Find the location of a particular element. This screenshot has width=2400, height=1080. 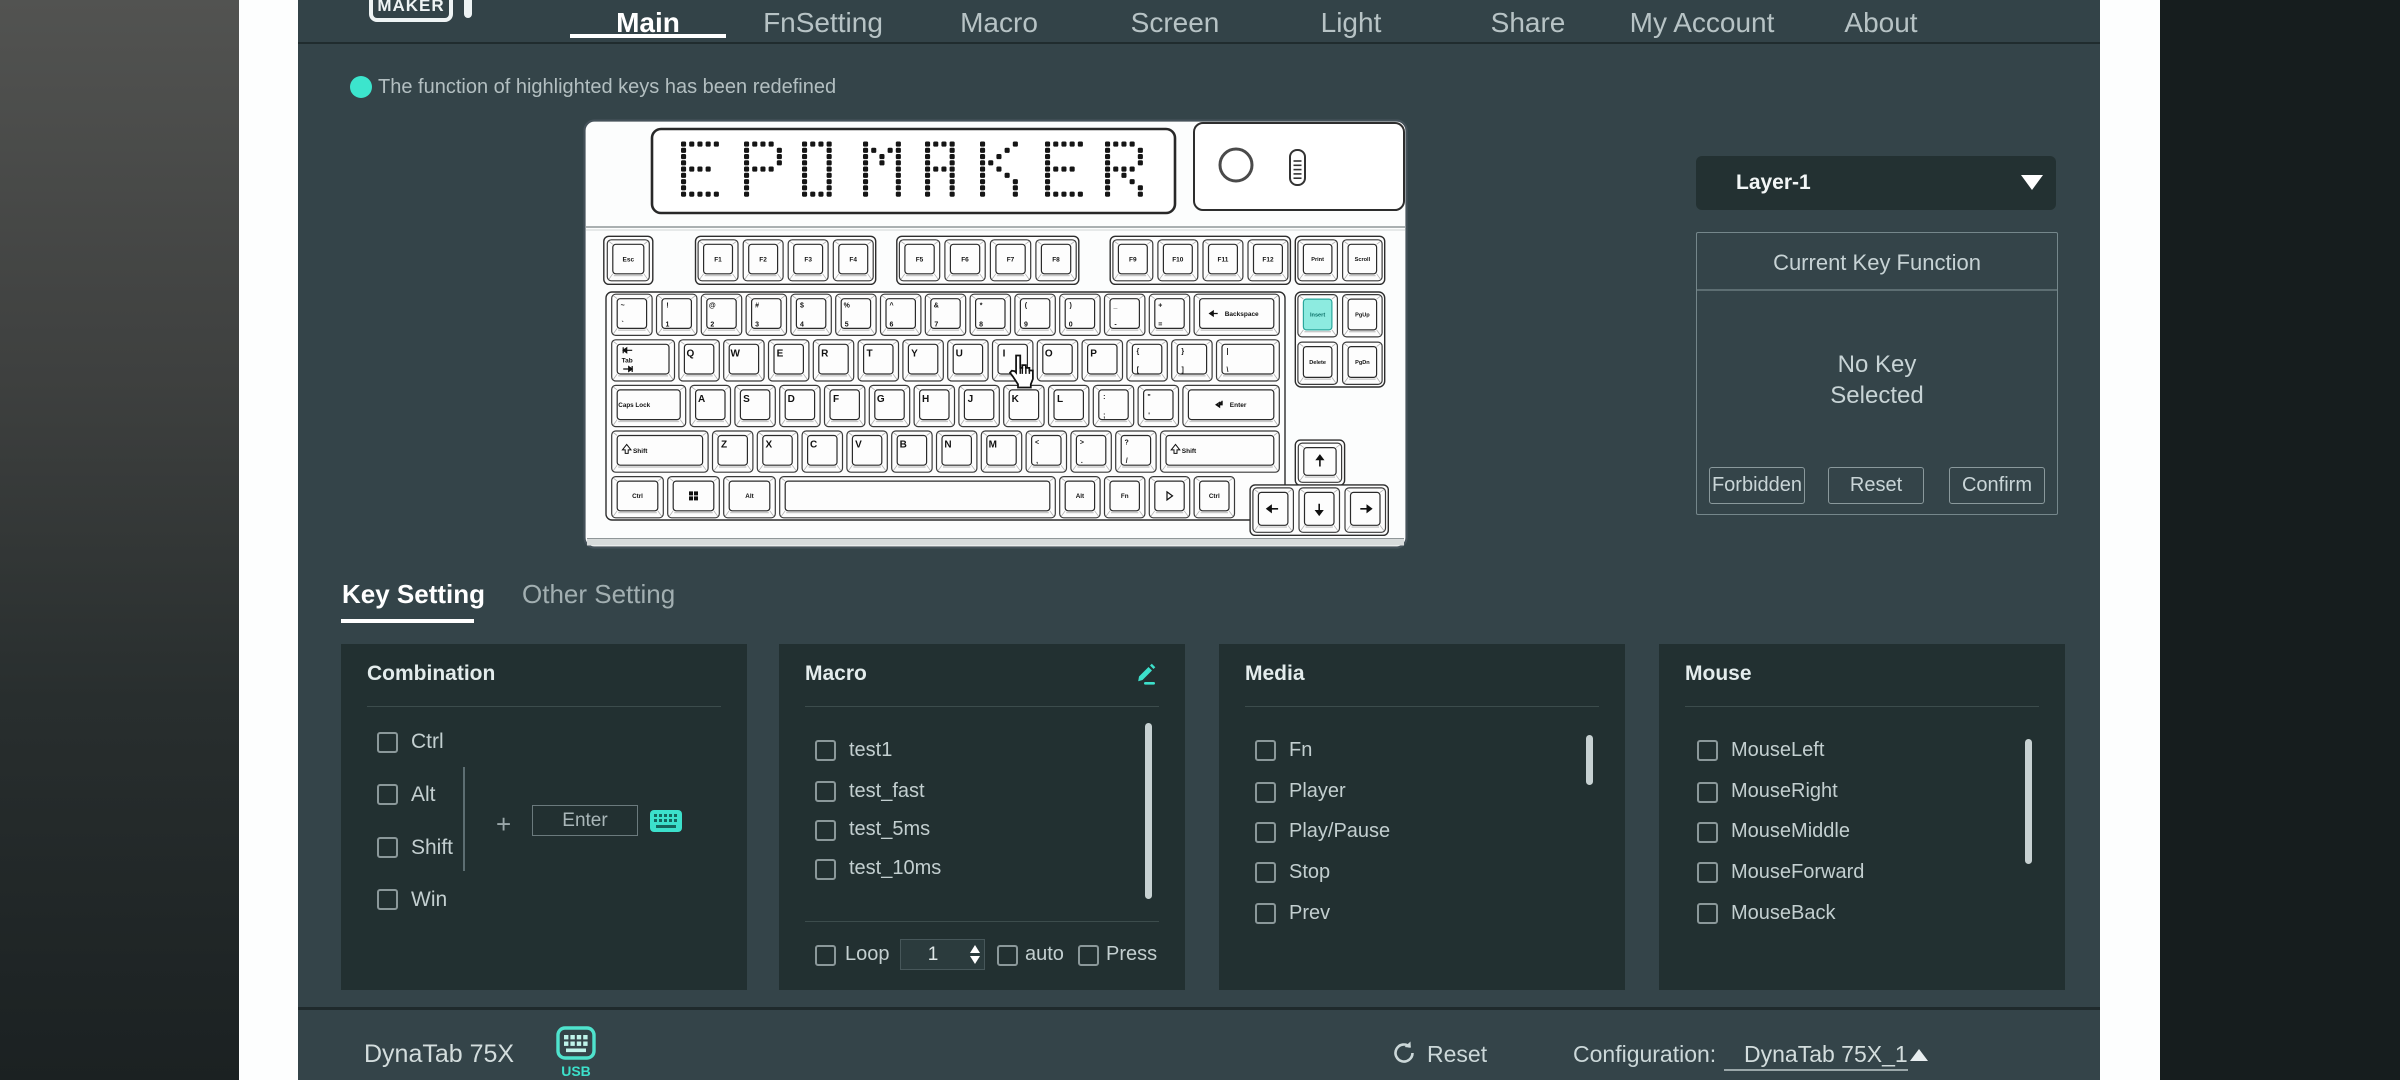

svg-text: 7 is located at coordinates (936, 324).